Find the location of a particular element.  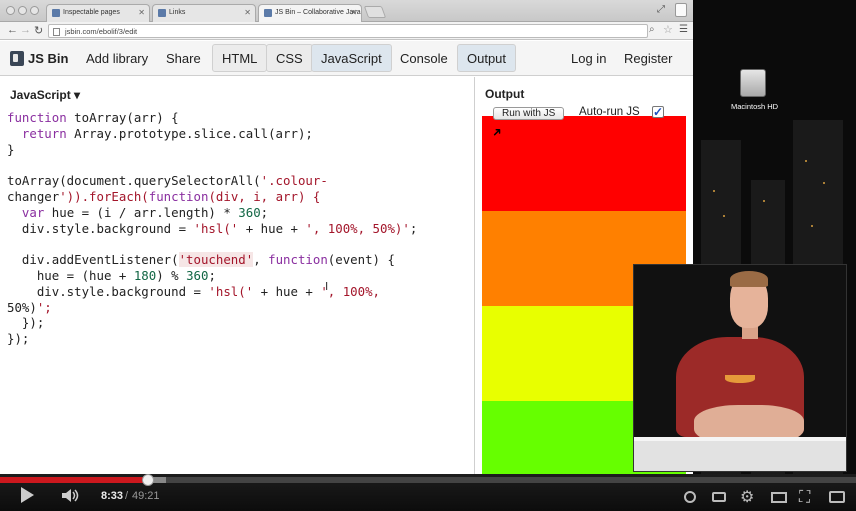

tab-html: HTML is located at coordinates (240, 58).